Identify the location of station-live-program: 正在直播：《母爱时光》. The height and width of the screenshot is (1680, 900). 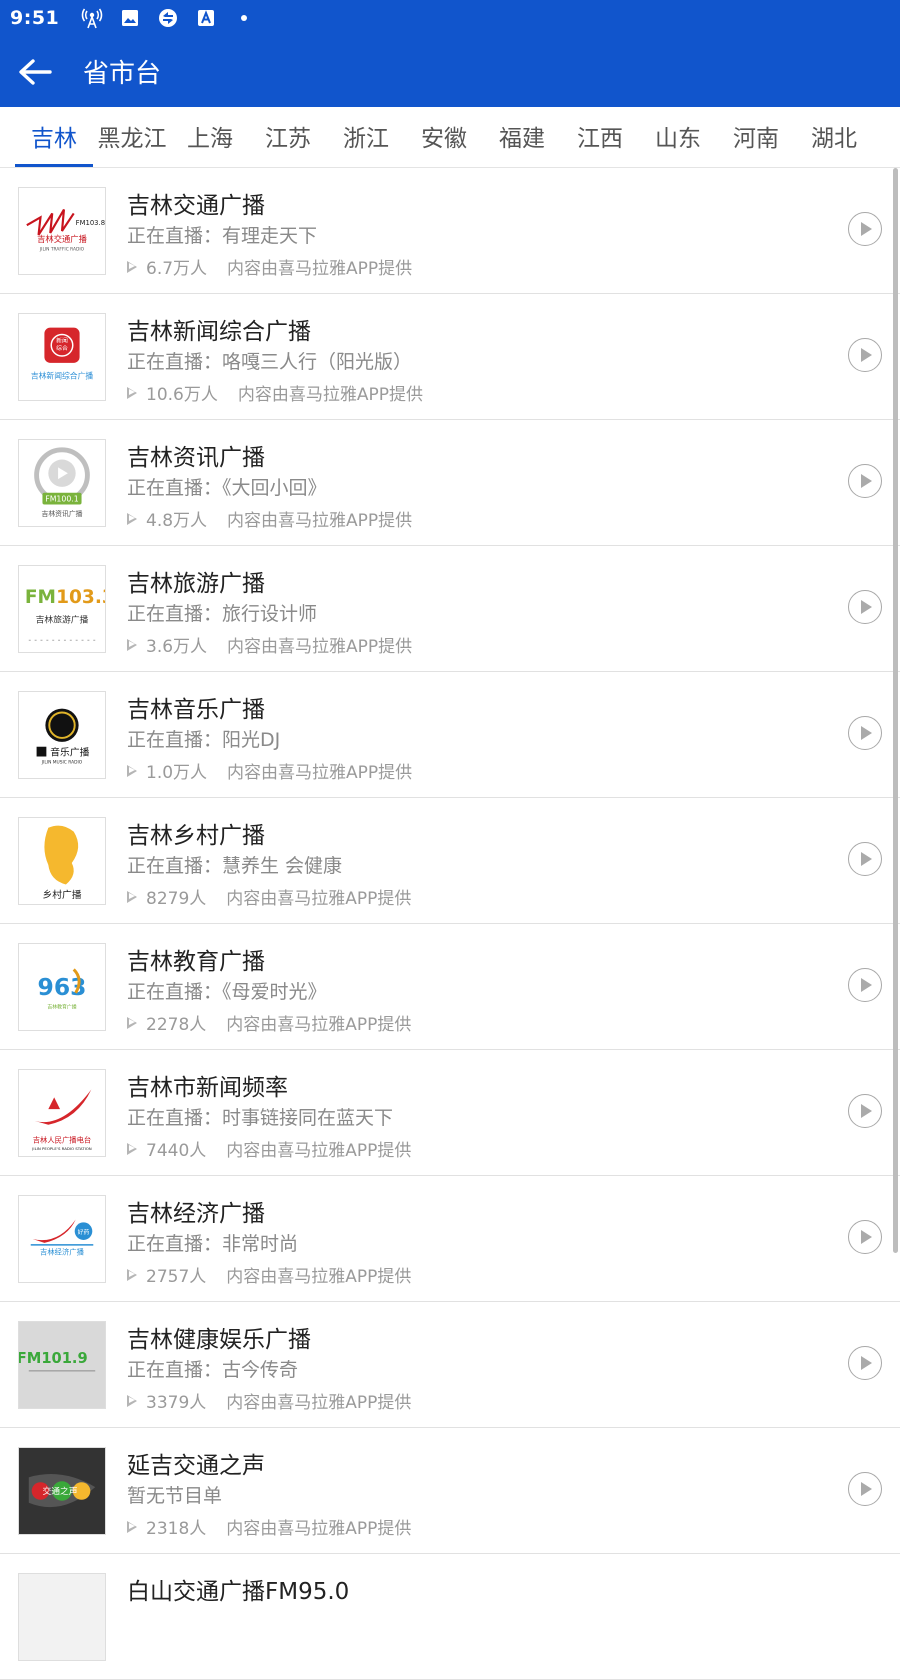
(227, 992).